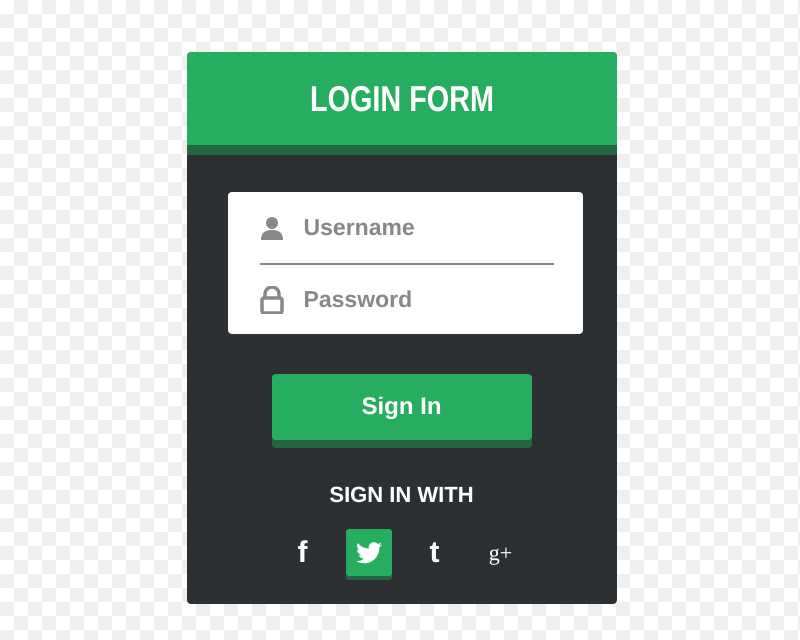  What do you see at coordinates (419, 227) in the screenshot?
I see `username-field: Username` at bounding box center [419, 227].